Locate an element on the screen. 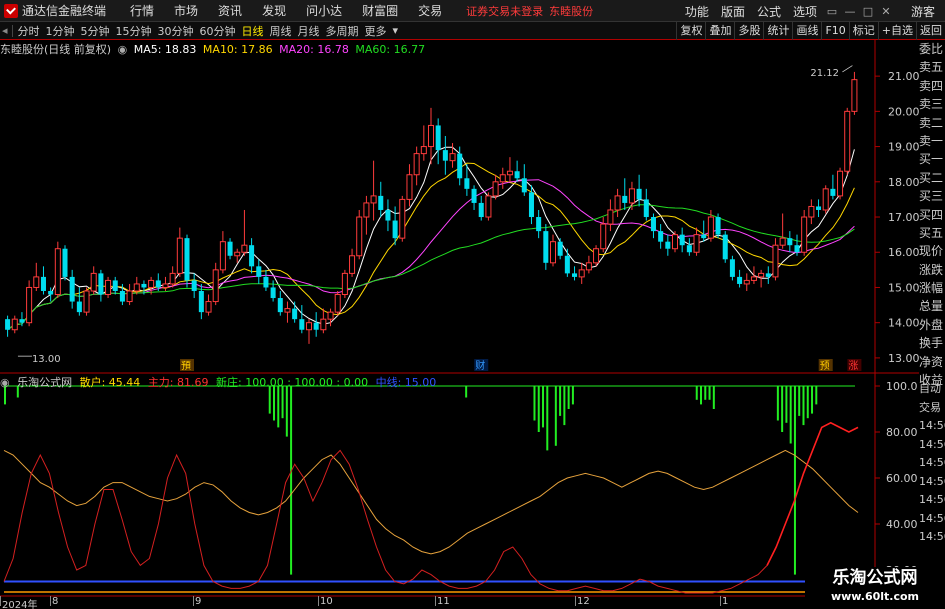 The width and height of the screenshot is (945, 609). quote-side-panel: 委比 卖五 卖四 卖三 卖二 卖一 买一 买二 买三 买四 买五 现价 涨跌 涨幅 总量 外盘 换手 净资 收益 is located at coordinates (932, 213).